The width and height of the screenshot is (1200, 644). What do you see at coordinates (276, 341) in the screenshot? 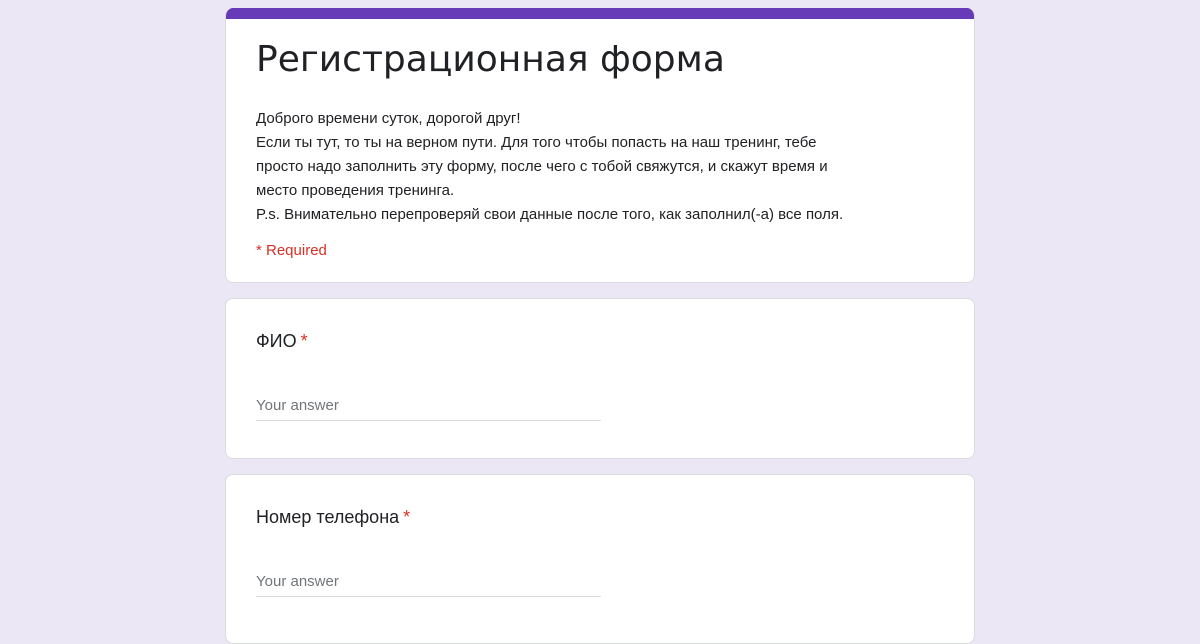
I see `question-title: ФИО` at bounding box center [276, 341].